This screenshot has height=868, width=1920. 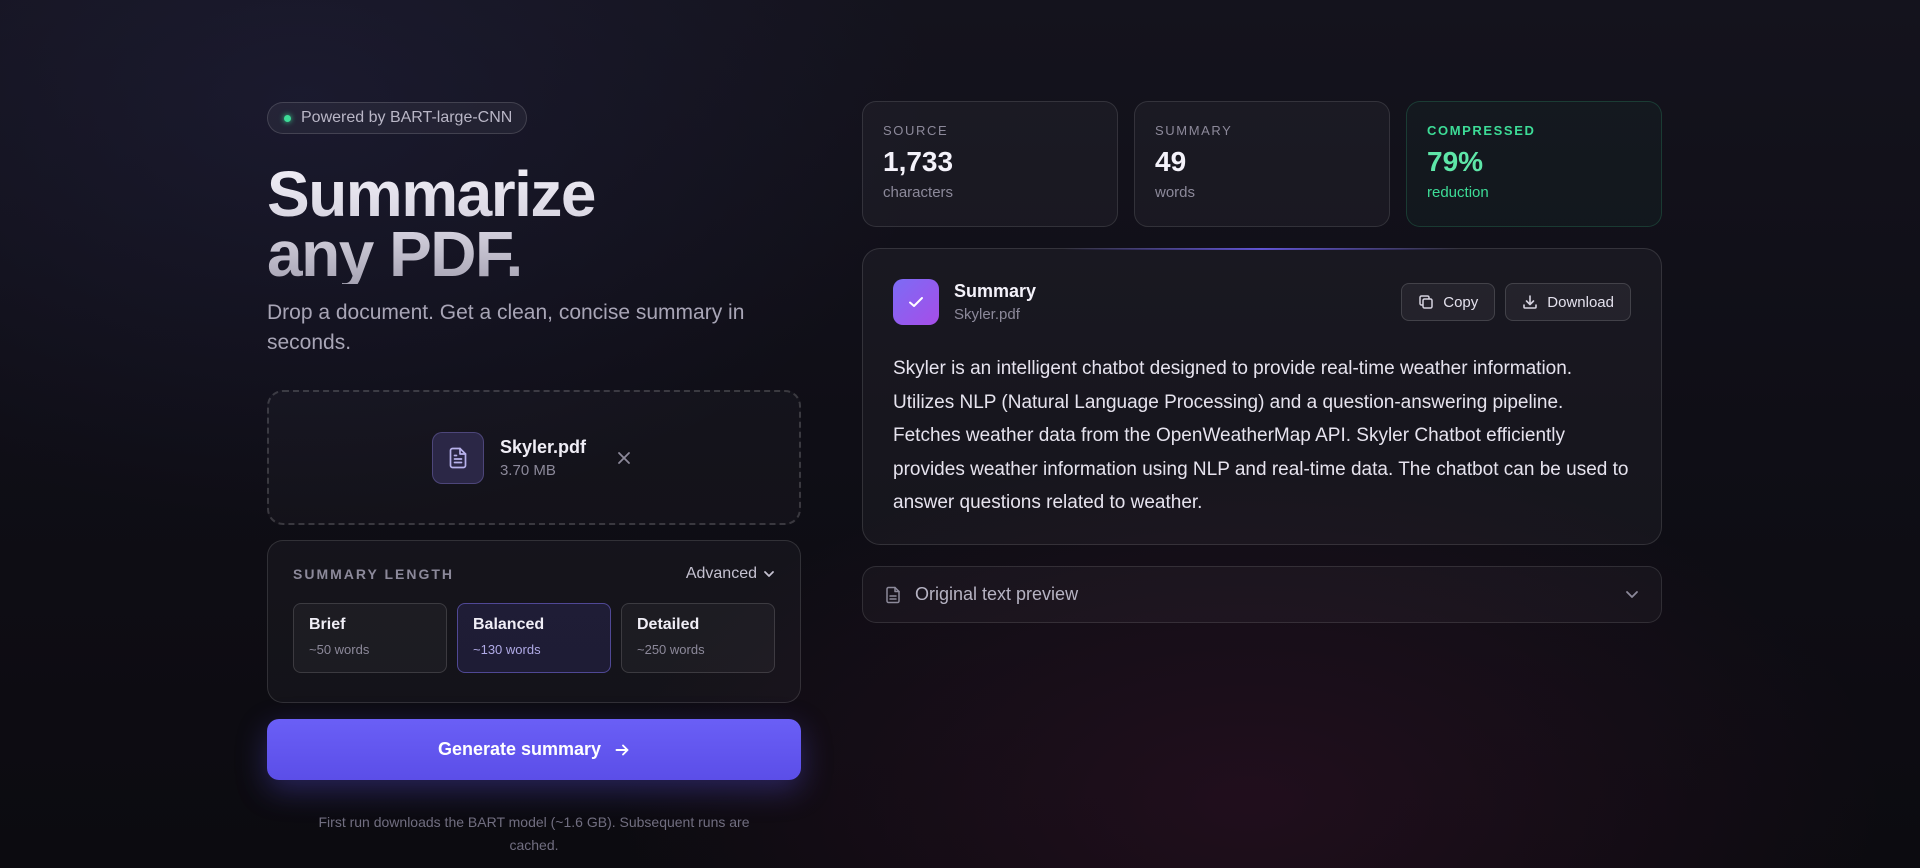 What do you see at coordinates (918, 192) in the screenshot?
I see `stat-unit: characters` at bounding box center [918, 192].